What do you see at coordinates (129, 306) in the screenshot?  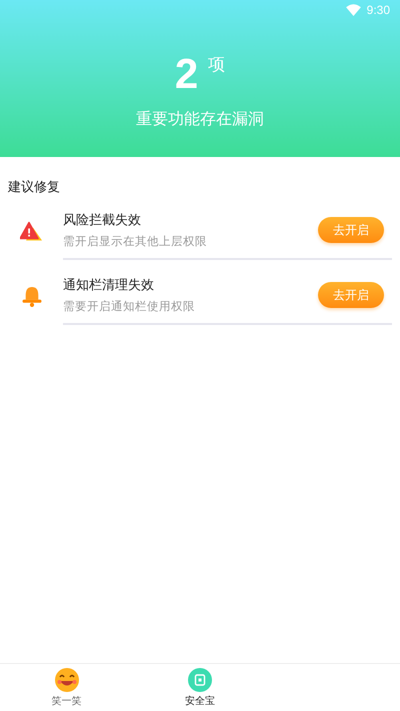 I see `item-description: 需要开启通知栏使用权限` at bounding box center [129, 306].